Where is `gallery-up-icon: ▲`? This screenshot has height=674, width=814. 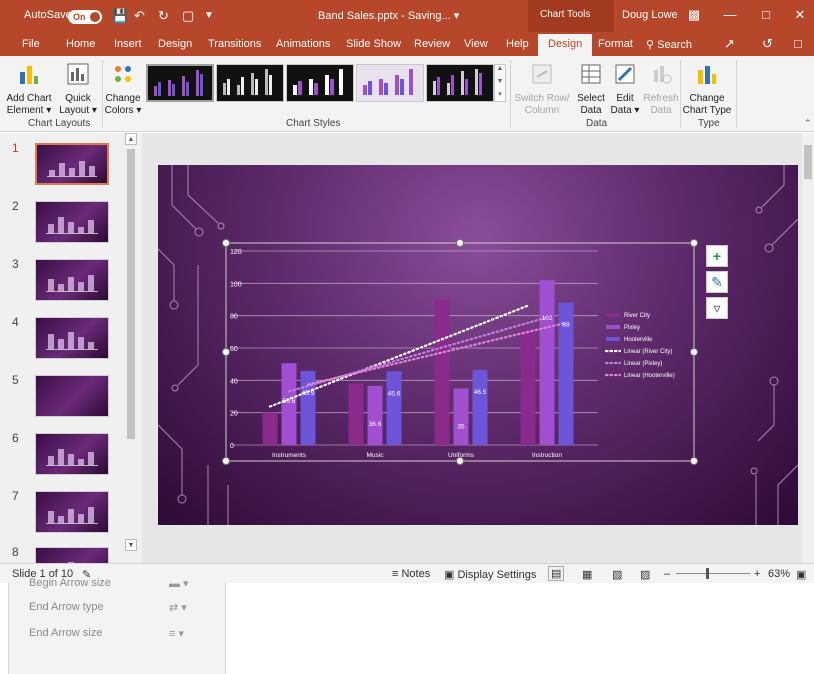
gallery-up-icon: ▲ is located at coordinates (500, 71).